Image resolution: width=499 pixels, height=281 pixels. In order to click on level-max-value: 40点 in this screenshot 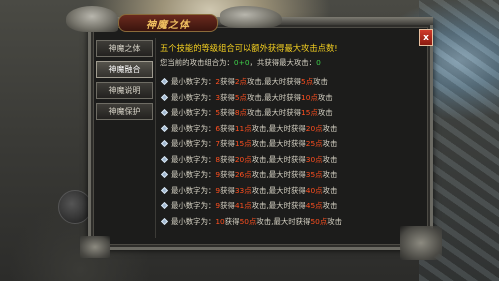, I will do `click(314, 190)`.